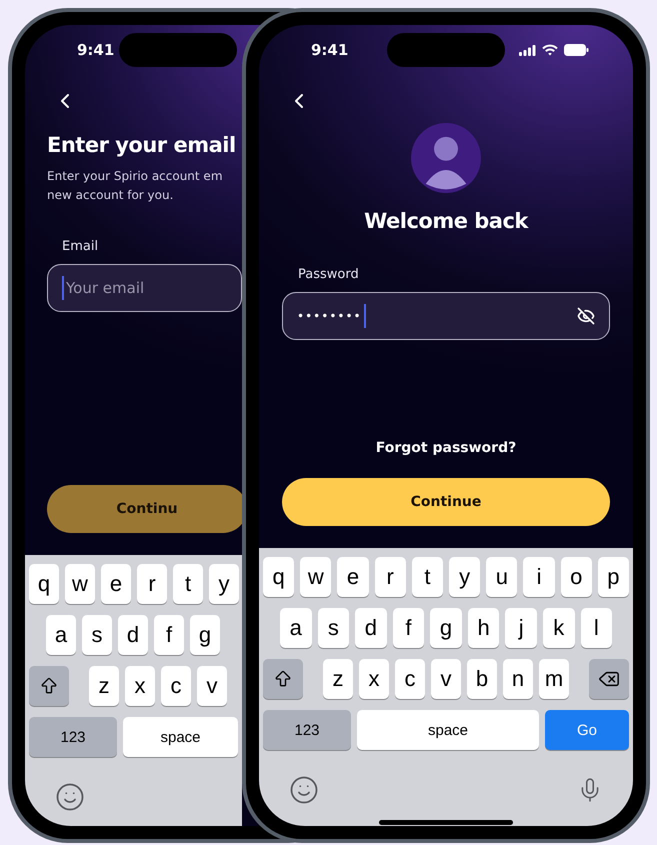 This screenshot has width=657, height=845. Describe the element at coordinates (609, 679) in the screenshot. I see `backspace-key` at that location.